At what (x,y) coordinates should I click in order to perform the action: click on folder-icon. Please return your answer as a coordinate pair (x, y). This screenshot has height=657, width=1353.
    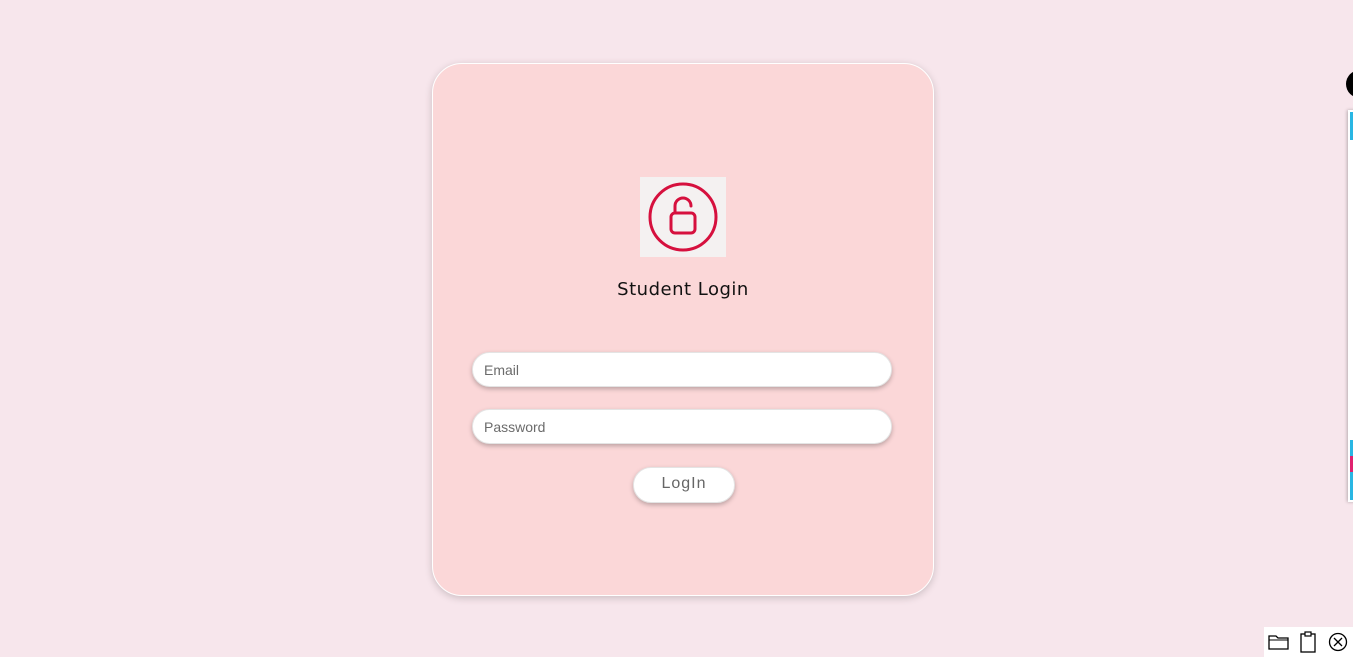
    Looking at the image, I should click on (1279, 642).